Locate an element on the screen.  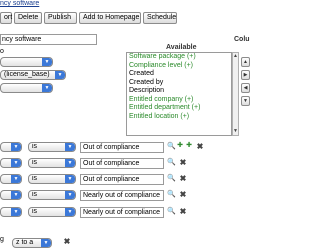
breadcrumb: ncy software is located at coordinates (19, 3).